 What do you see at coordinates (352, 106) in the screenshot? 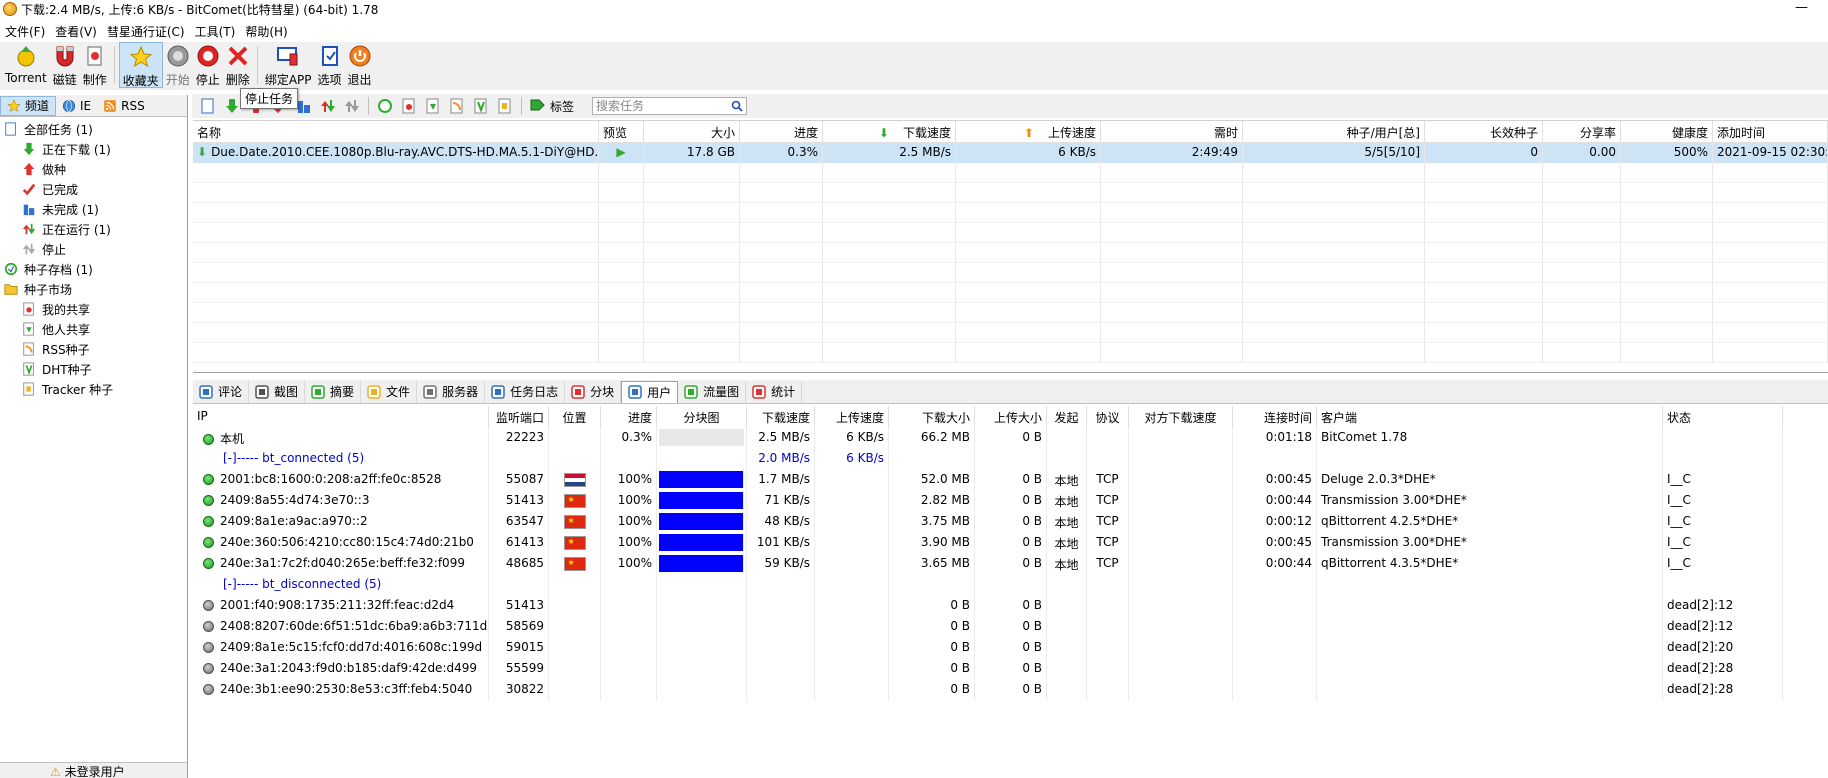
I see `stopped-icon` at bounding box center [352, 106].